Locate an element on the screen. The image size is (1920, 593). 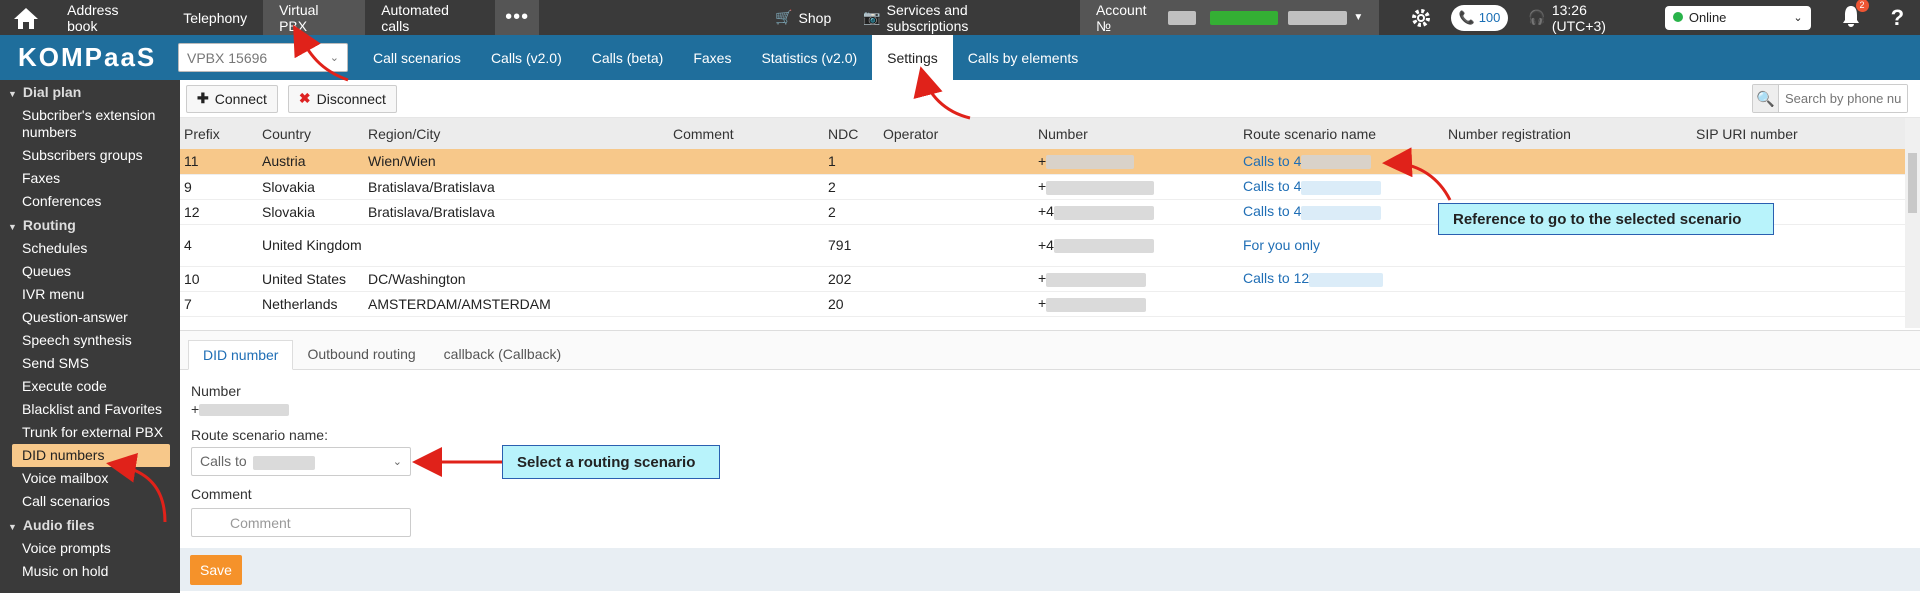
column-header: Comment is located at coordinates (746, 133).